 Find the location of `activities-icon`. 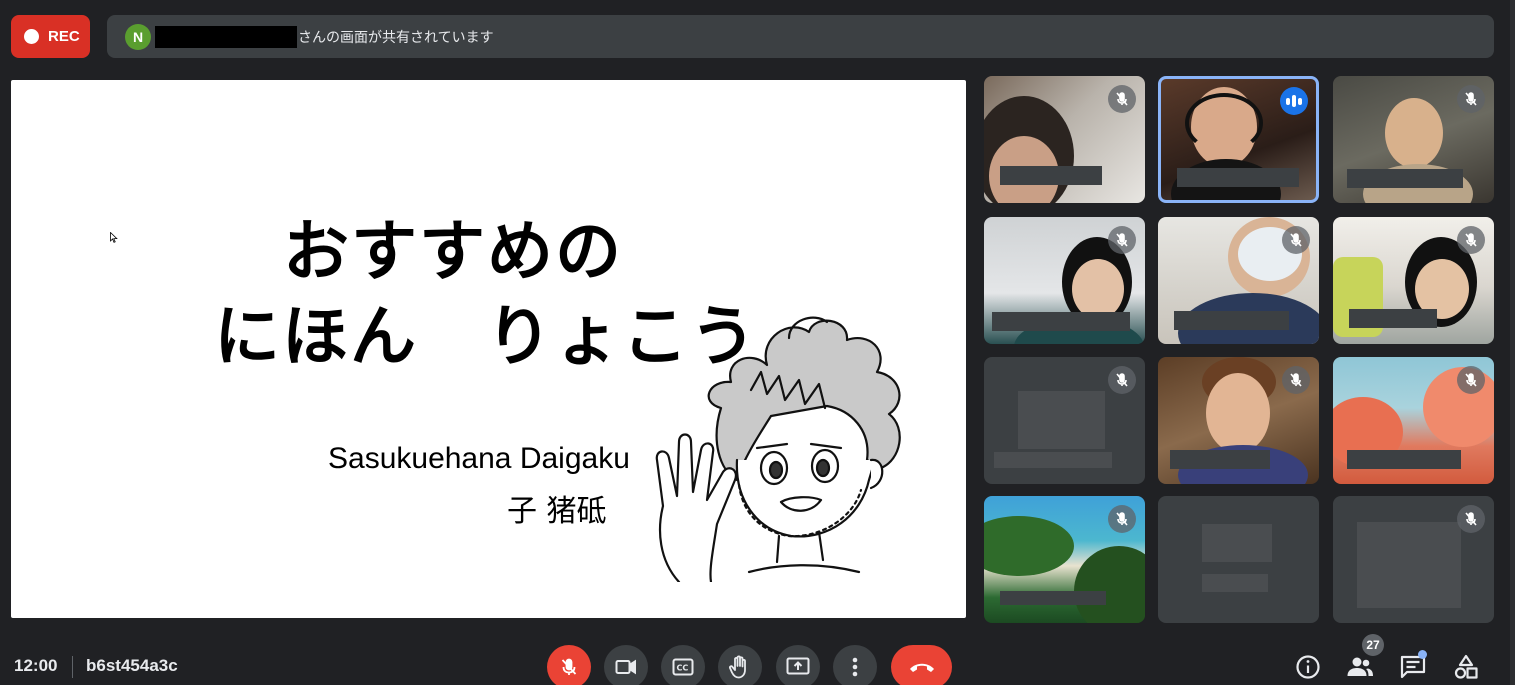

activities-icon is located at coordinates (1466, 666).